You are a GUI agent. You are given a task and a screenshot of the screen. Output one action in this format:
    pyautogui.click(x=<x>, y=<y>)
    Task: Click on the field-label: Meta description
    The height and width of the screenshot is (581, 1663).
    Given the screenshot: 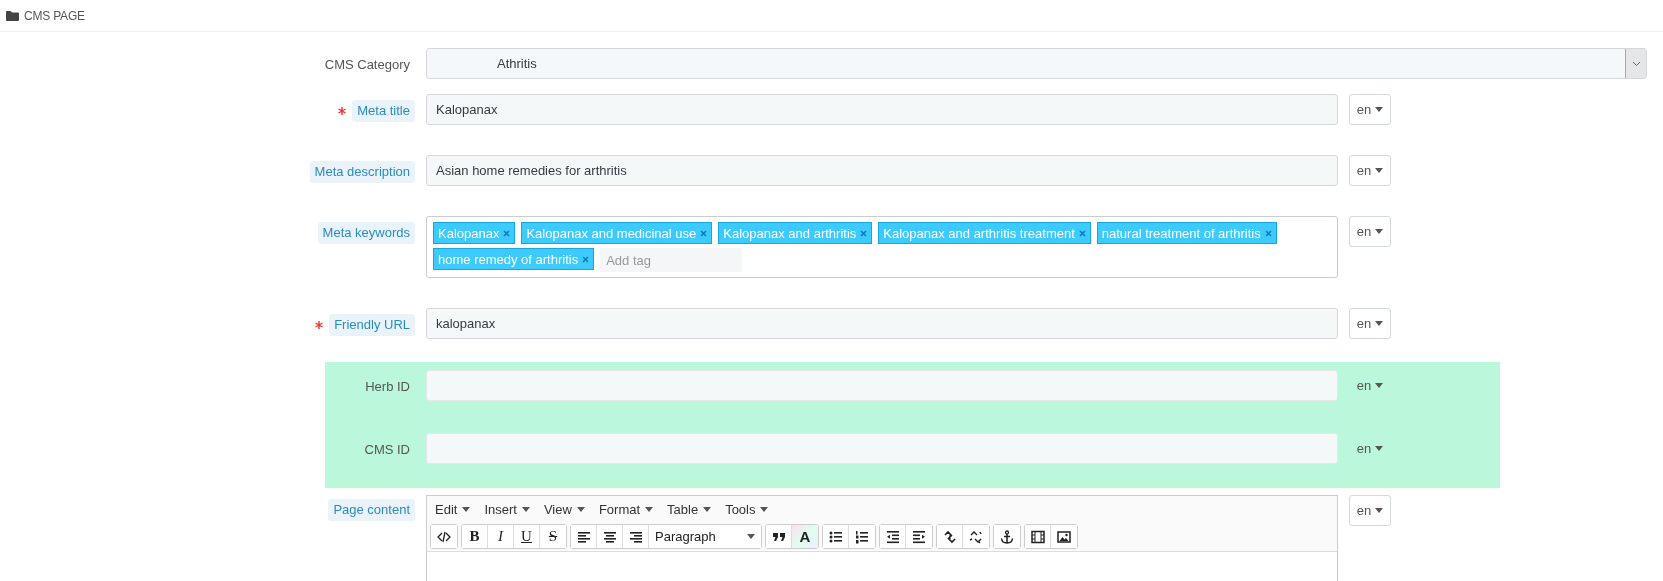 What is the action you would take?
    pyautogui.click(x=362, y=172)
    